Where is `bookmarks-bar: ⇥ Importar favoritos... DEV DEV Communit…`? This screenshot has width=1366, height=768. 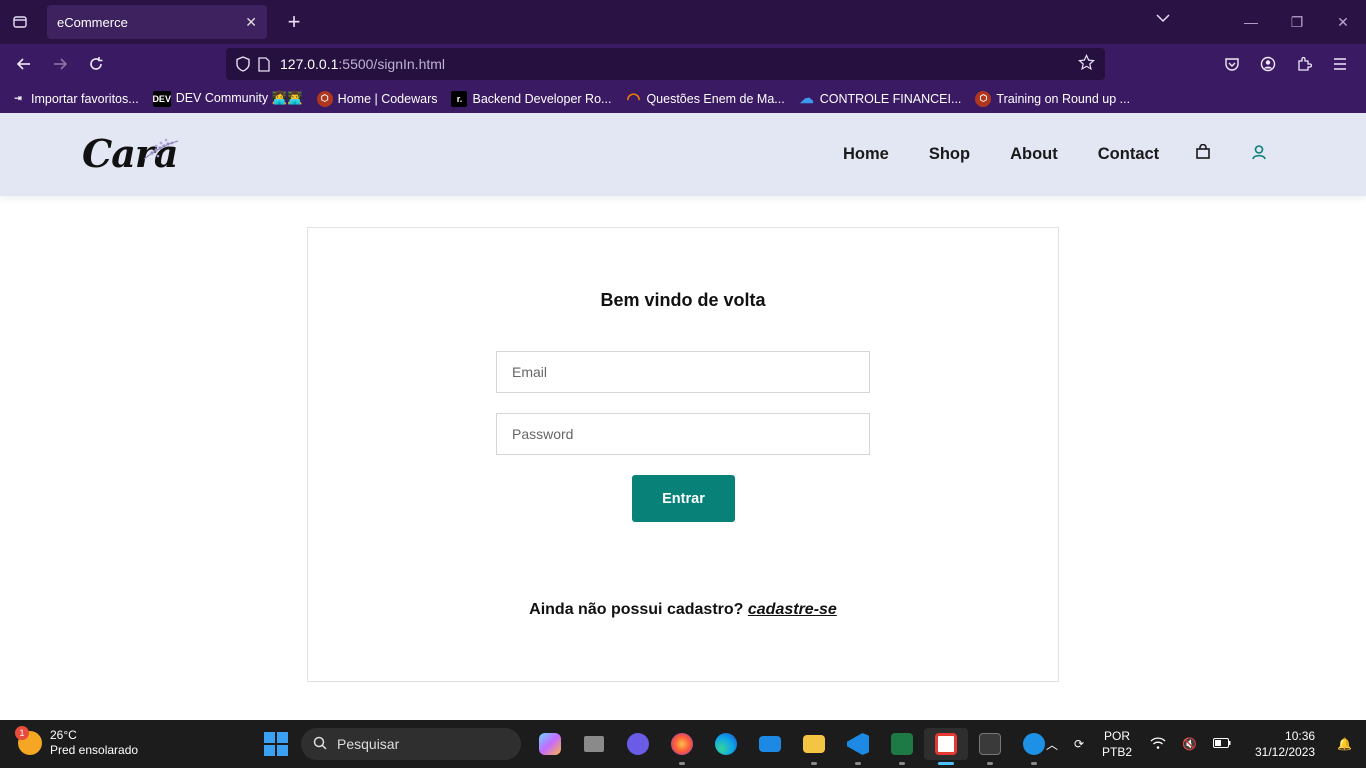
bookmarks-bar: ⇥ Importar favoritos... DEV DEV Communit… is located at coordinates (683, 98).